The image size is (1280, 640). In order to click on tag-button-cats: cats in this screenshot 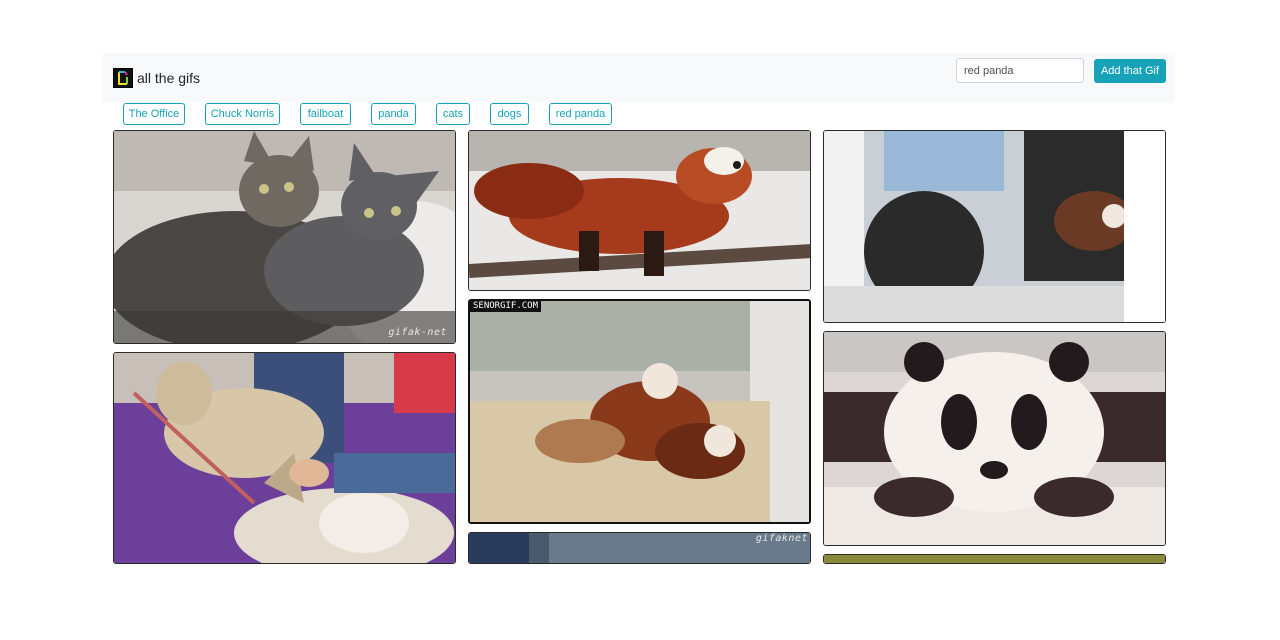, I will do `click(453, 114)`.